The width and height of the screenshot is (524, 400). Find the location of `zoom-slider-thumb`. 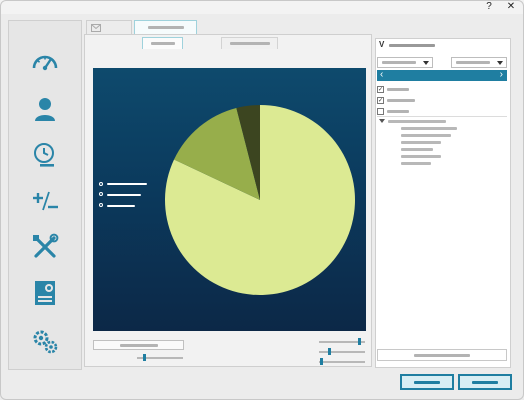

zoom-slider-thumb is located at coordinates (144, 357).